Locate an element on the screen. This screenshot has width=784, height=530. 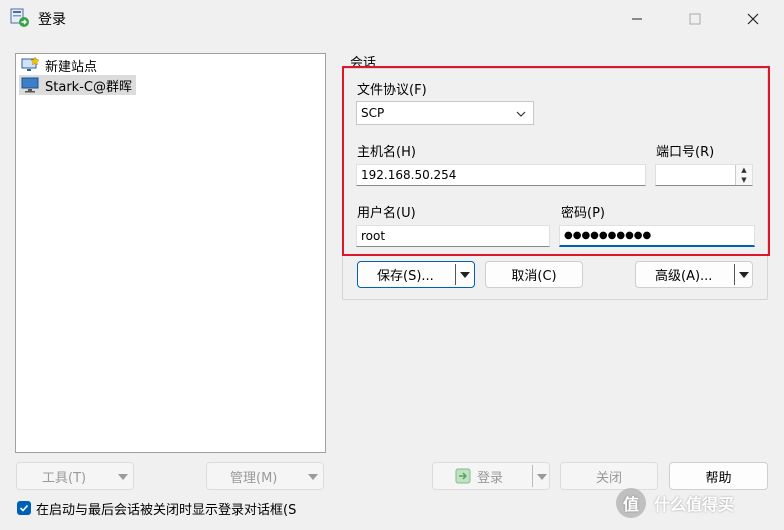
spin-down-icon: ▼ is located at coordinates (744, 180).